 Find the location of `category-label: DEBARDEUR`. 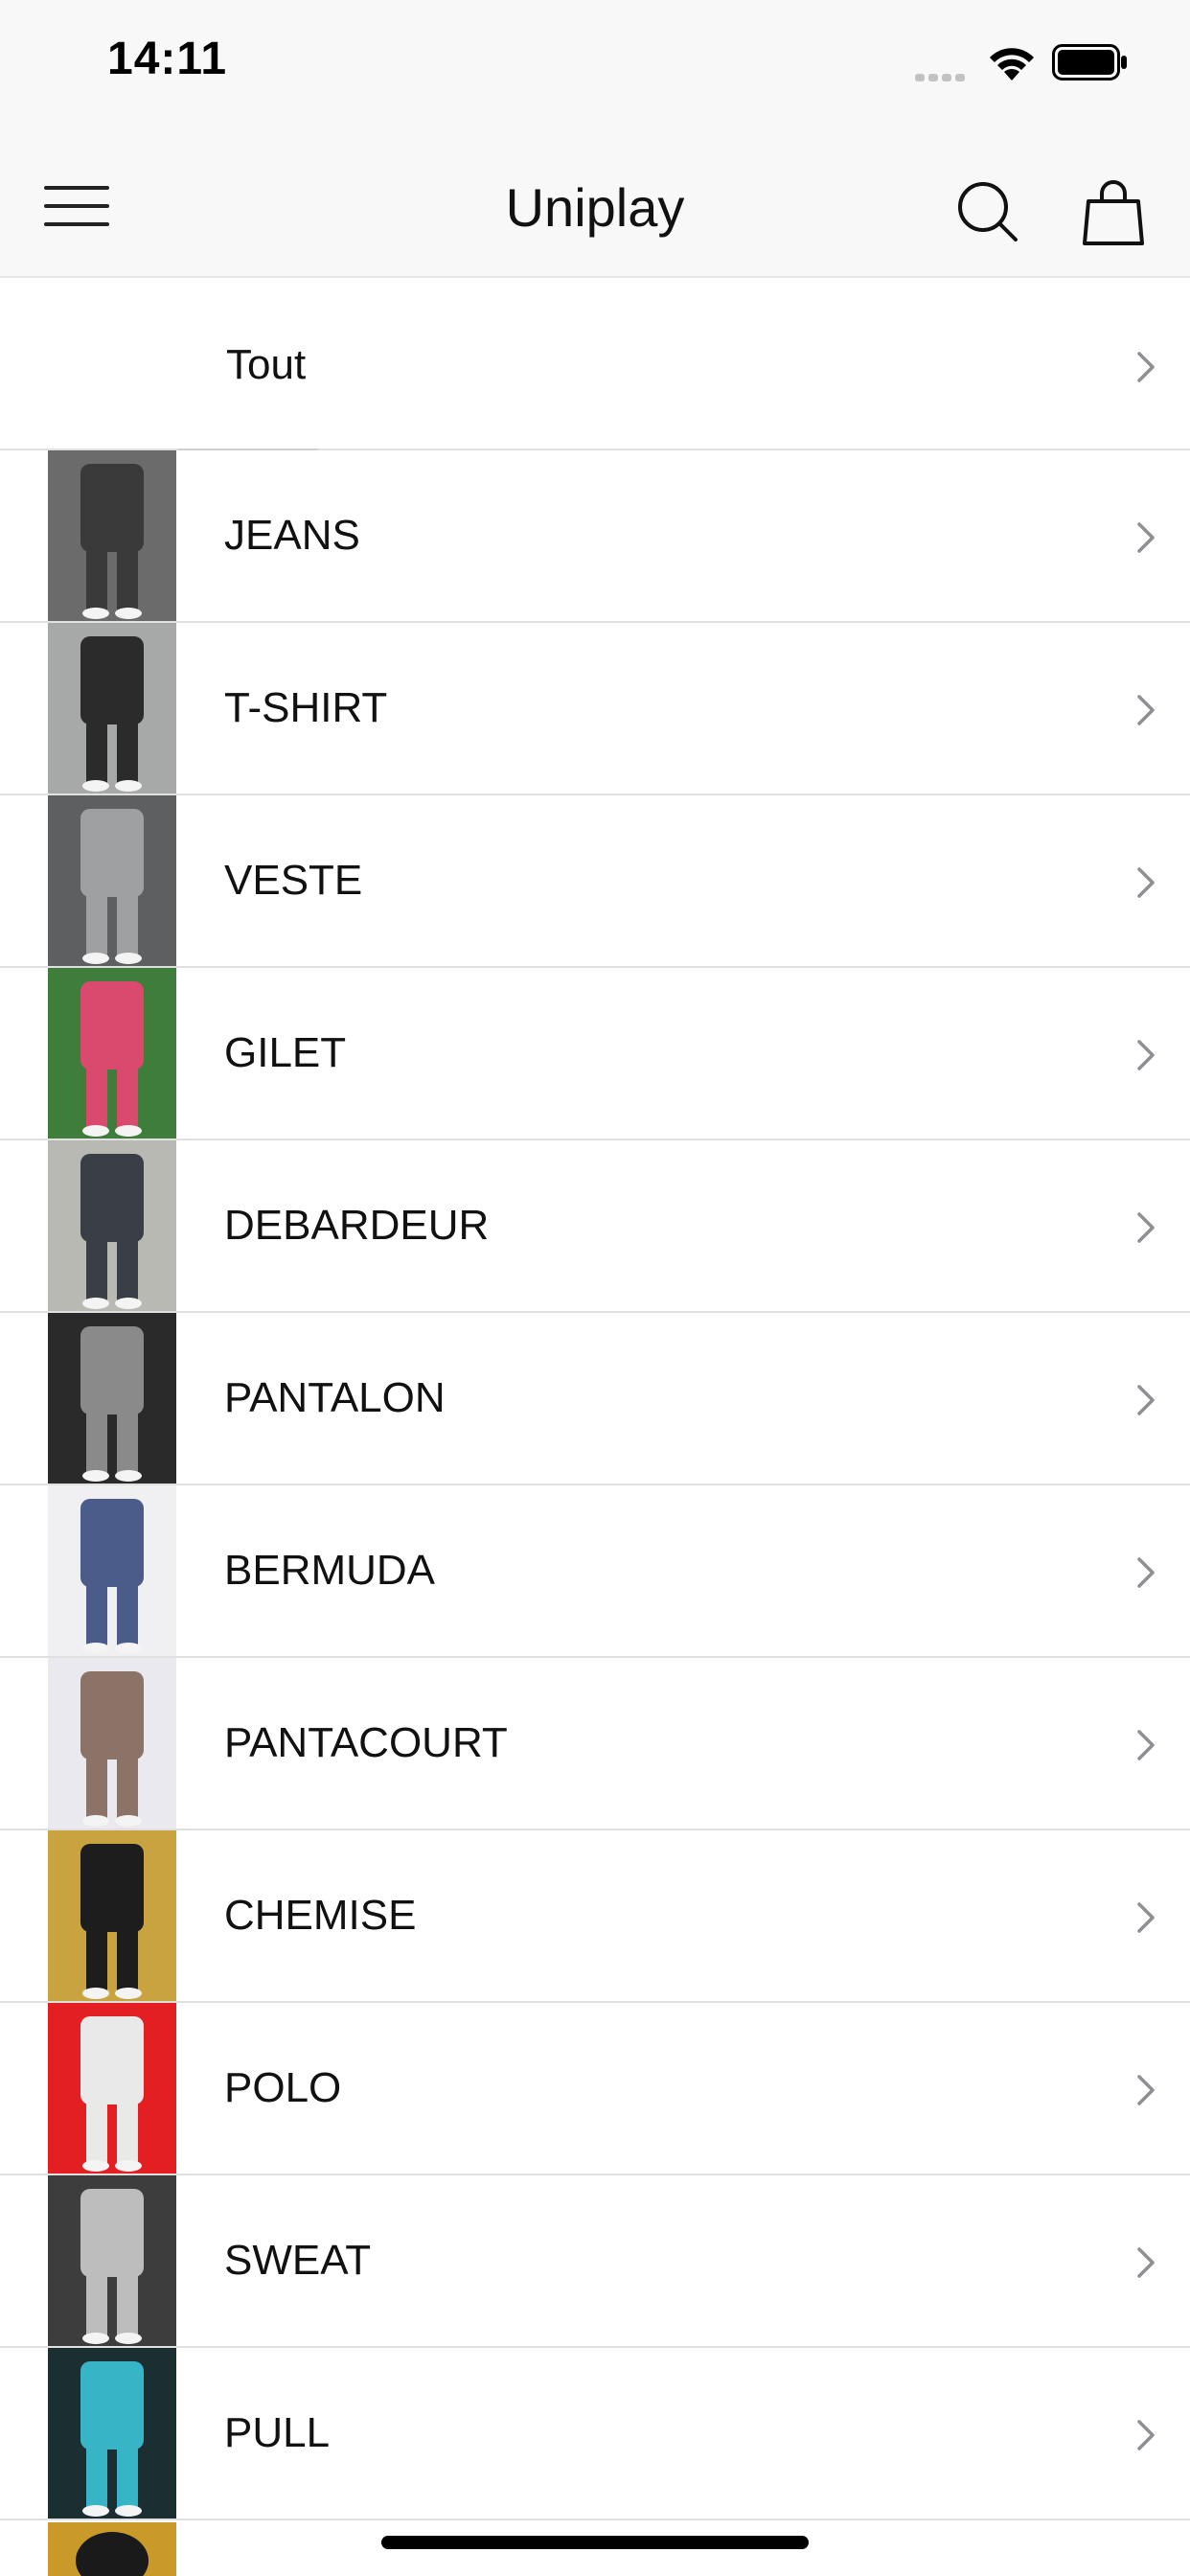

category-label: DEBARDEUR is located at coordinates (357, 1225).